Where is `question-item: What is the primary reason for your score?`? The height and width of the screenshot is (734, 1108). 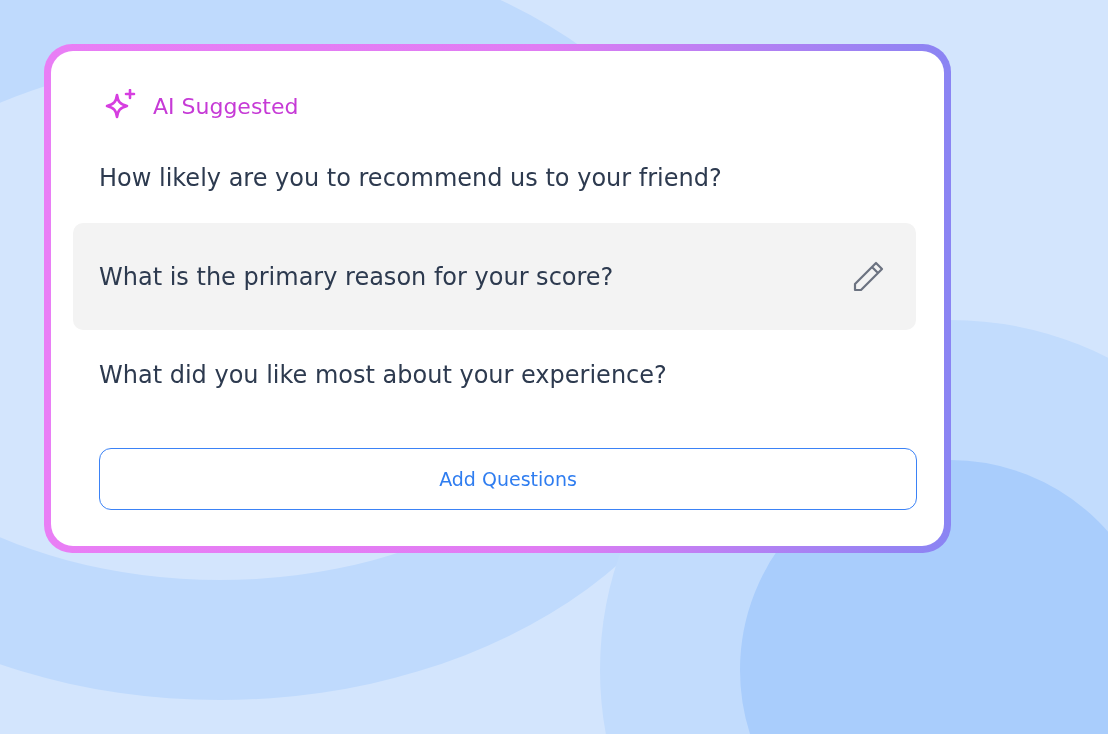 question-item: What is the primary reason for your score? is located at coordinates (494, 276).